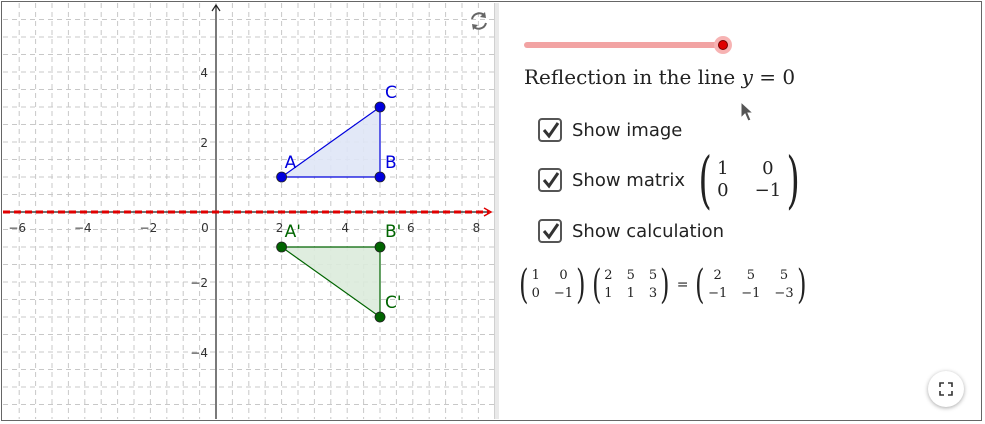 This screenshot has width=985, height=424. What do you see at coordinates (552, 285) in the screenshot?
I see `calc-matrix-left: 1 0 0 −1` at bounding box center [552, 285].